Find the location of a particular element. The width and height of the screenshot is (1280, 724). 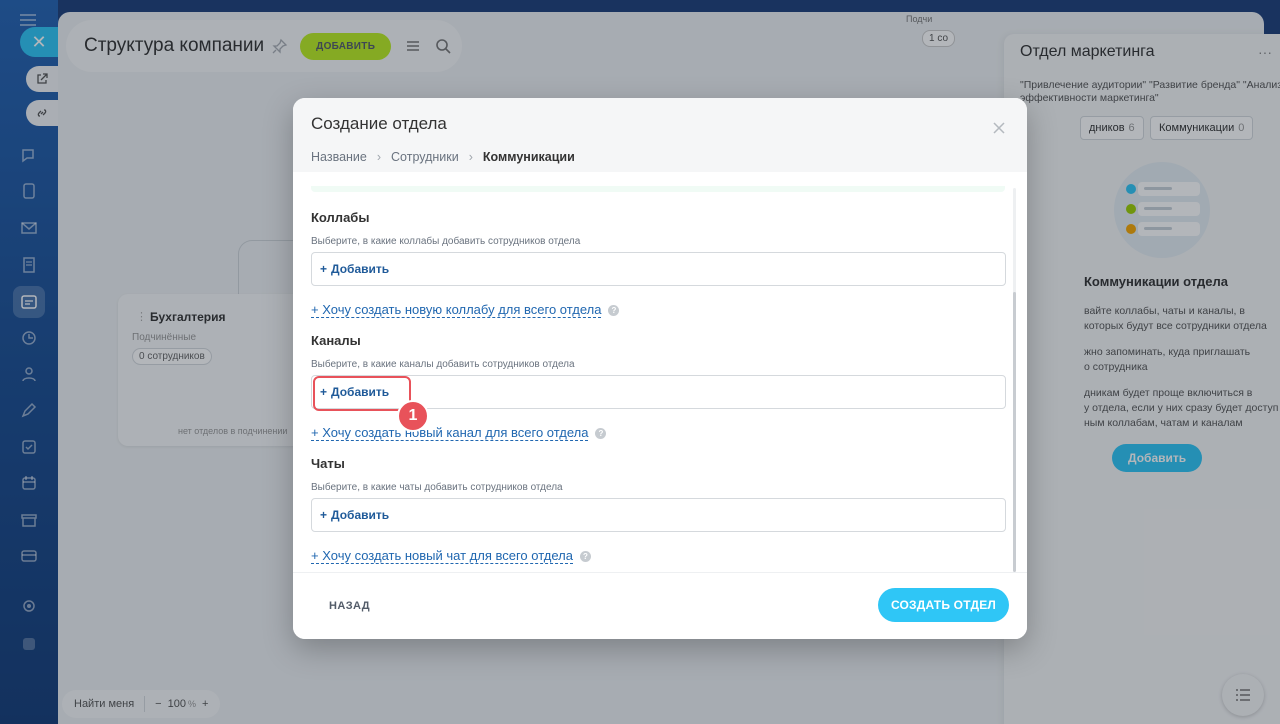

add-collab-button: + Добавить is located at coordinates (354, 269).